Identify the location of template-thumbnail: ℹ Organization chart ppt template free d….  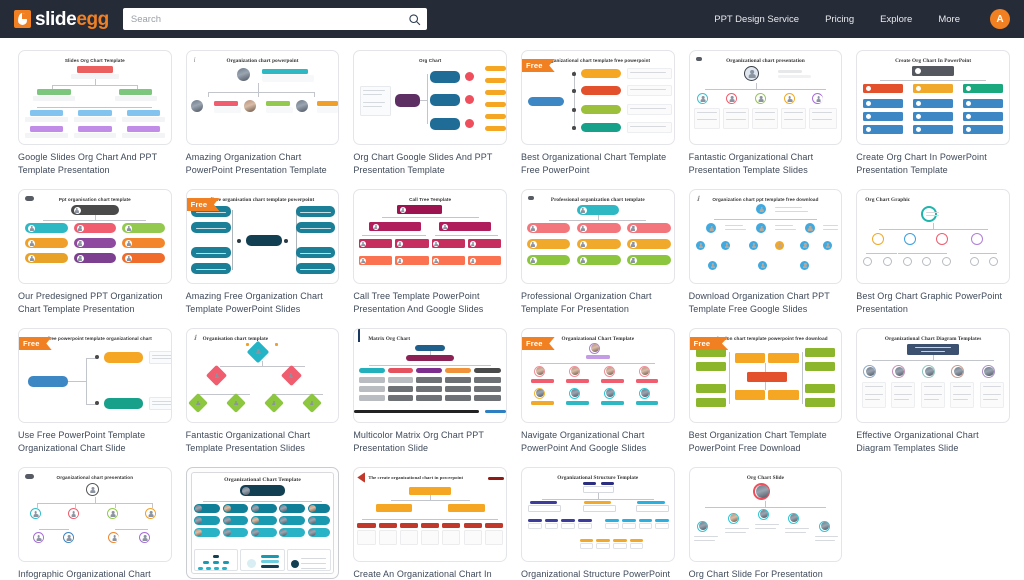
(765, 236).